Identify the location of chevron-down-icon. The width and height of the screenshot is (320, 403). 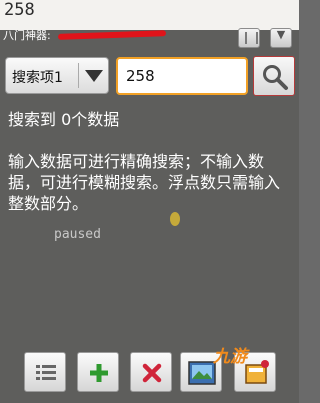
(94, 76).